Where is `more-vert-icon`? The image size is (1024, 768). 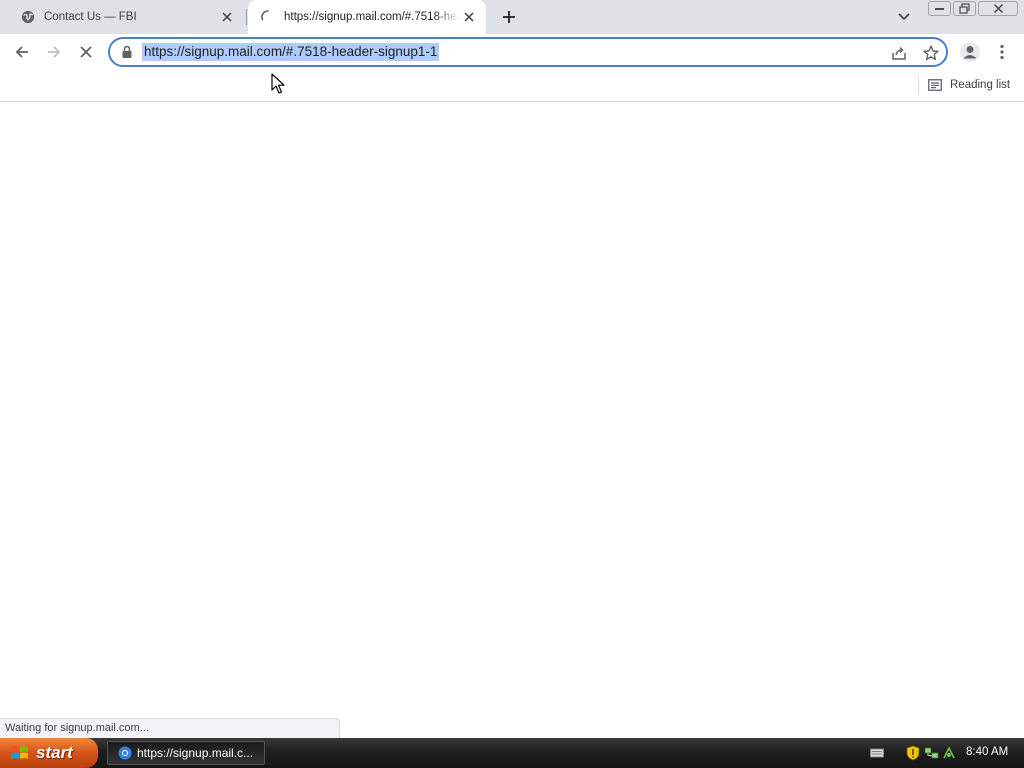 more-vert-icon is located at coordinates (1002, 52).